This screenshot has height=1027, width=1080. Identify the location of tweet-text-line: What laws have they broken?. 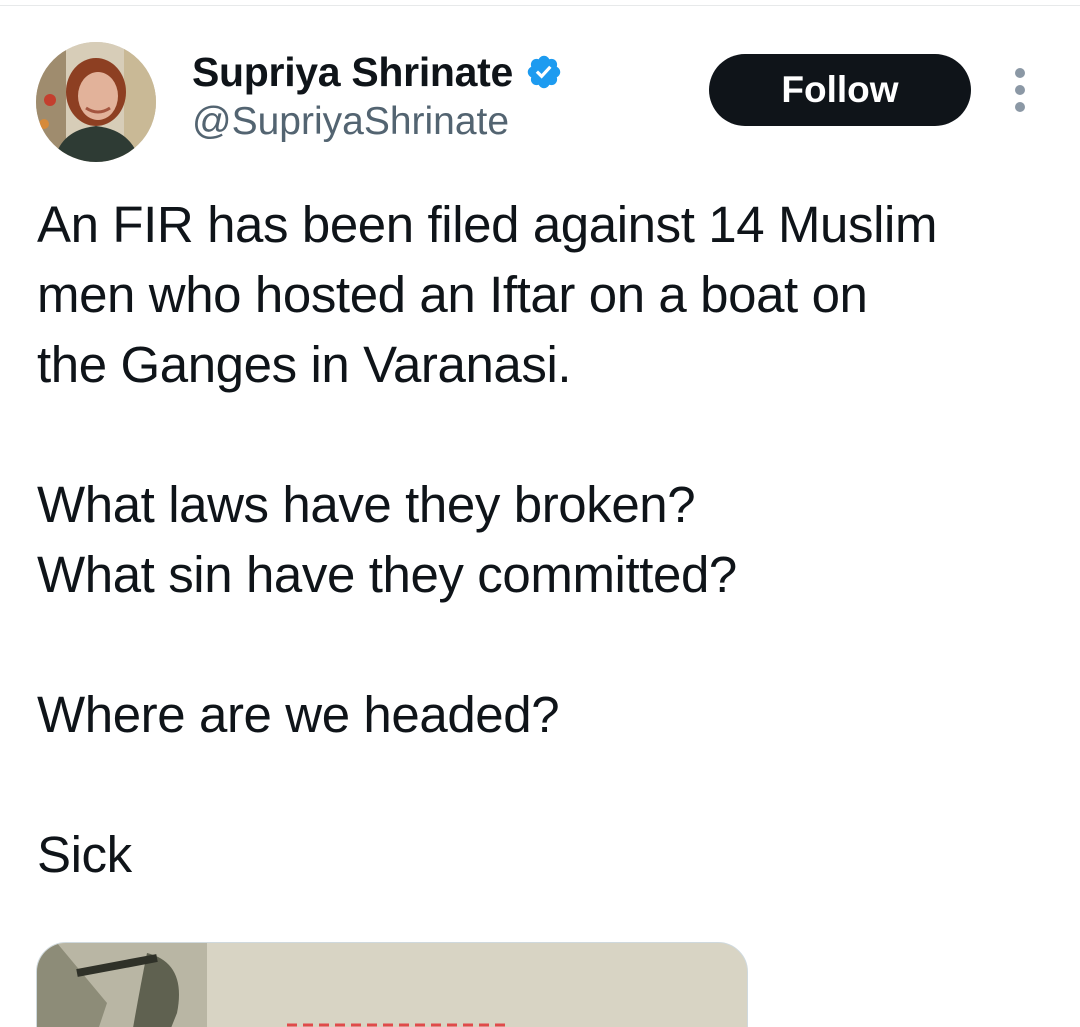
(366, 504).